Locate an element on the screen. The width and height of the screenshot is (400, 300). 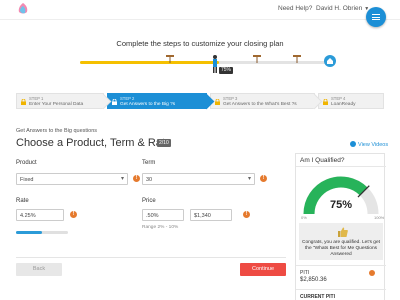
form-divider is located at coordinates (151, 257).